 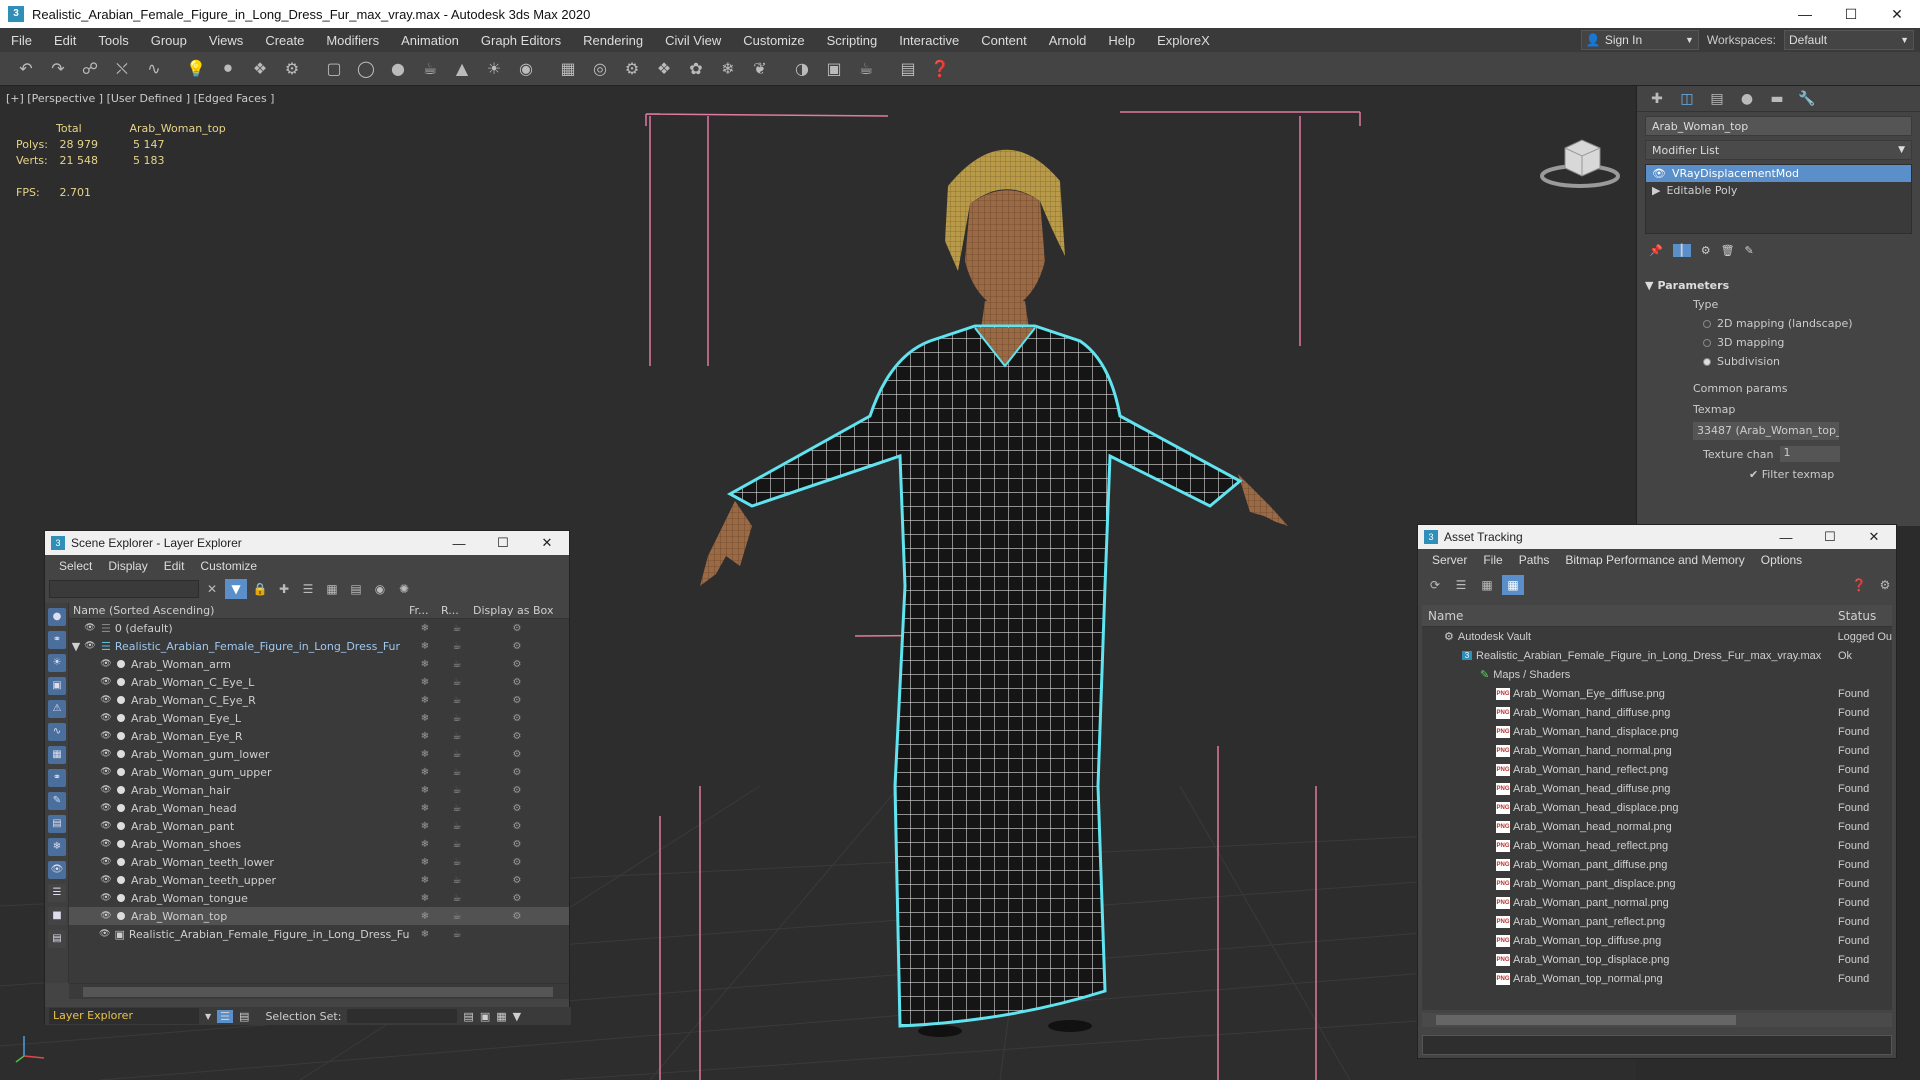 What do you see at coordinates (1639, 40) in the screenshot?
I see `sign-in-dropdown: 👤 Sign In ▼` at bounding box center [1639, 40].